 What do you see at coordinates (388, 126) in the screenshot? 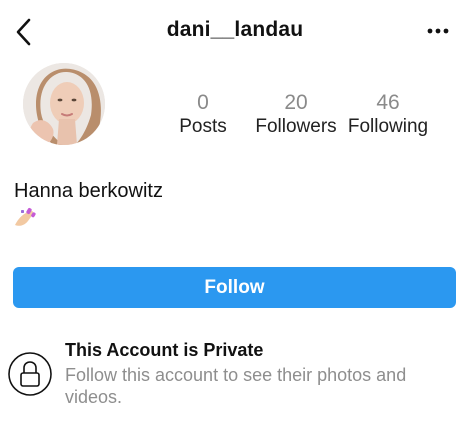
I see `following-label: Following` at bounding box center [388, 126].